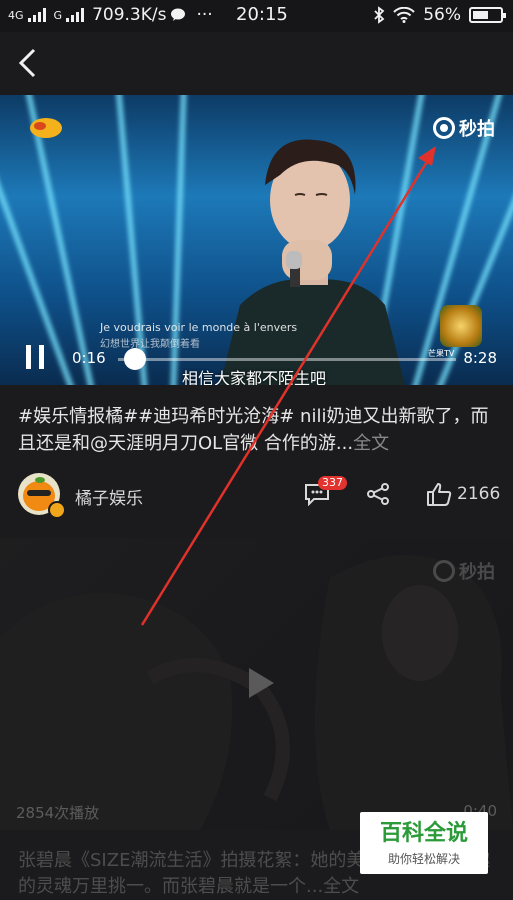 Image resolution: width=513 pixels, height=900 pixels. Describe the element at coordinates (487, 15) in the screenshot. I see `battery-icon` at that location.